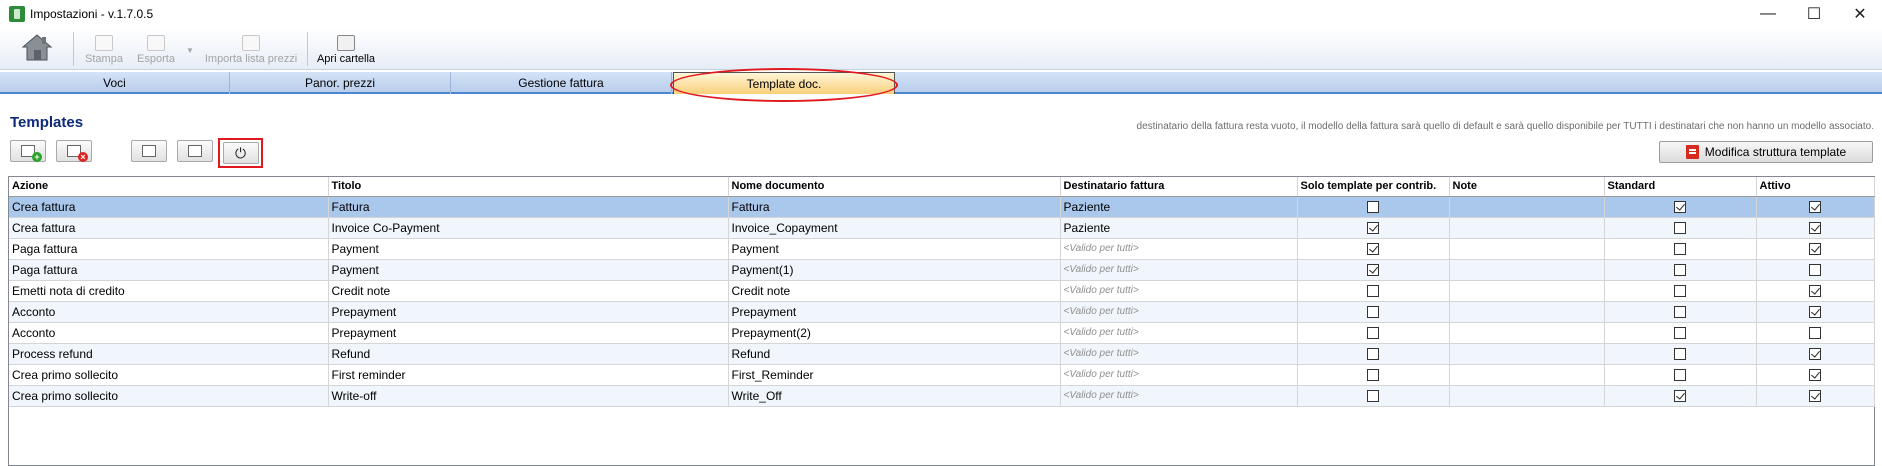 The width and height of the screenshot is (1882, 466). Describe the element at coordinates (156, 49) in the screenshot. I see `esporta-button: Esporta` at that location.